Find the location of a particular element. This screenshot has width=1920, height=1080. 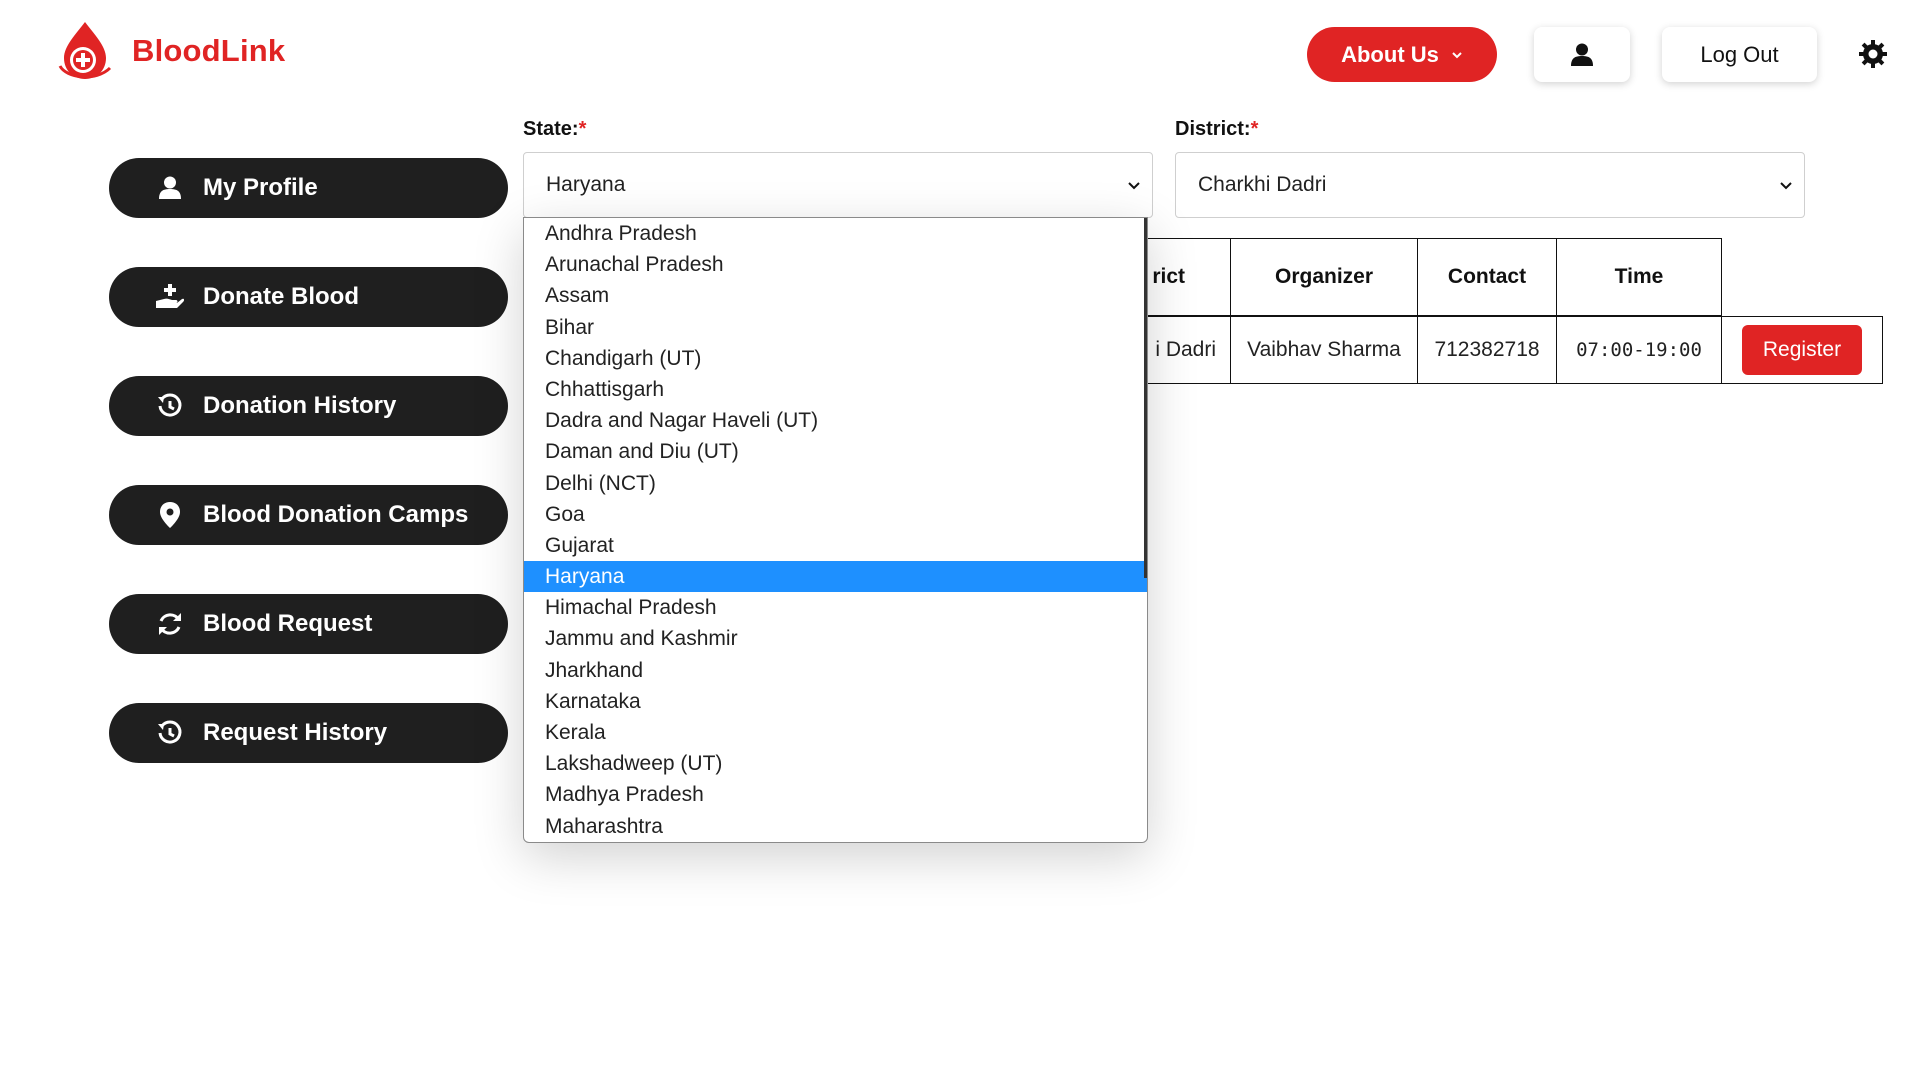

register-button: Register is located at coordinates (1802, 350).